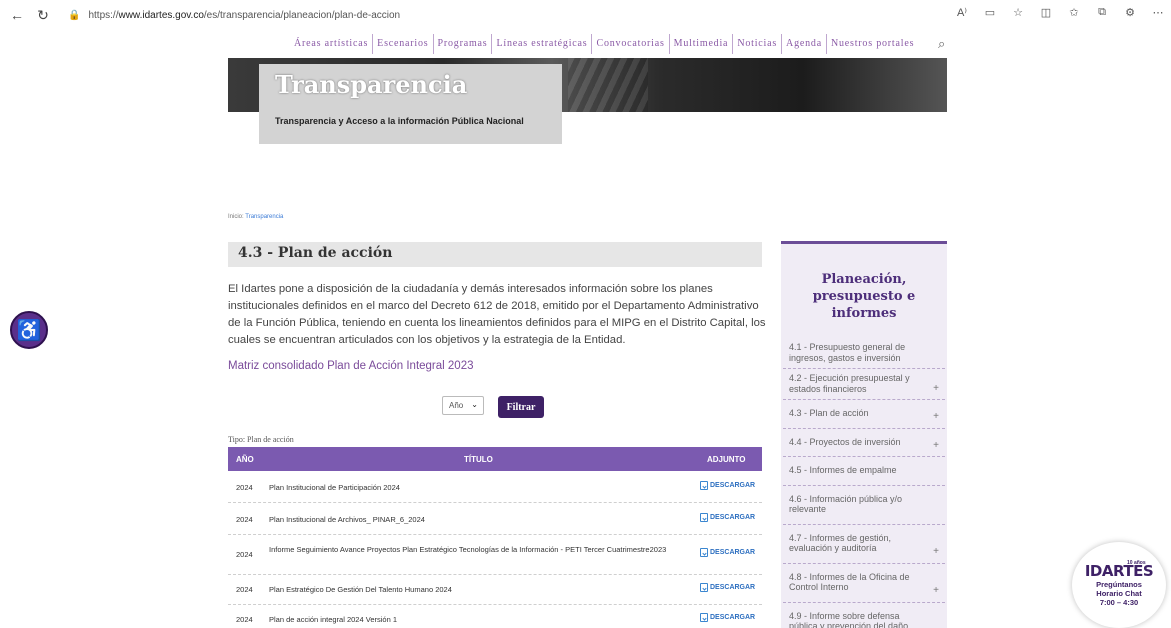  I want to click on year-select-value: Año, so click(456, 405).